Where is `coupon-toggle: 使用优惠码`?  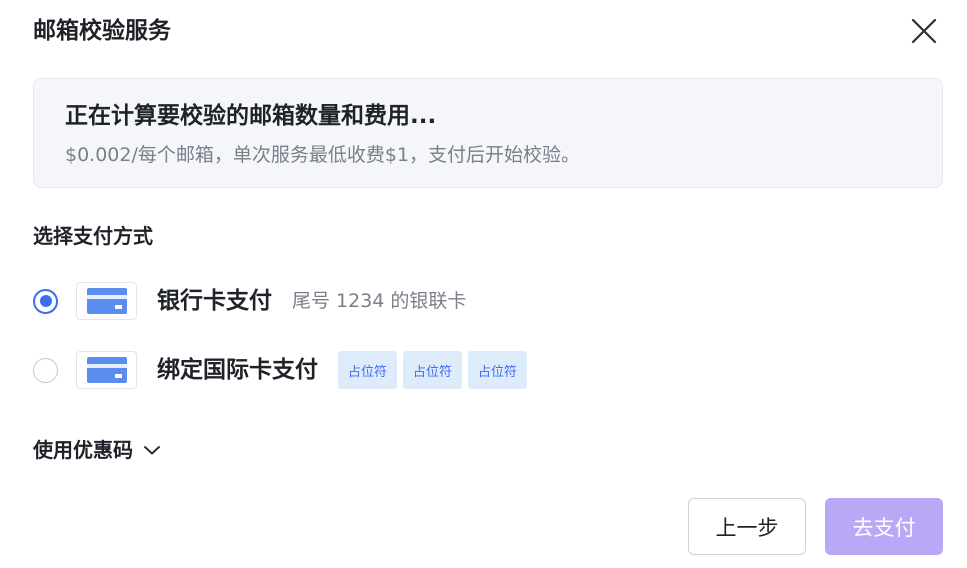 coupon-toggle: 使用优惠码 is located at coordinates (97, 450).